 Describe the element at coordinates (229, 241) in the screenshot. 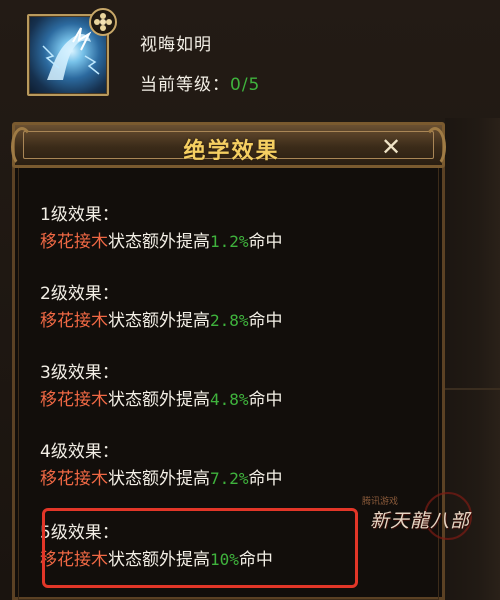

I see `effect-value: 1.2%` at that location.